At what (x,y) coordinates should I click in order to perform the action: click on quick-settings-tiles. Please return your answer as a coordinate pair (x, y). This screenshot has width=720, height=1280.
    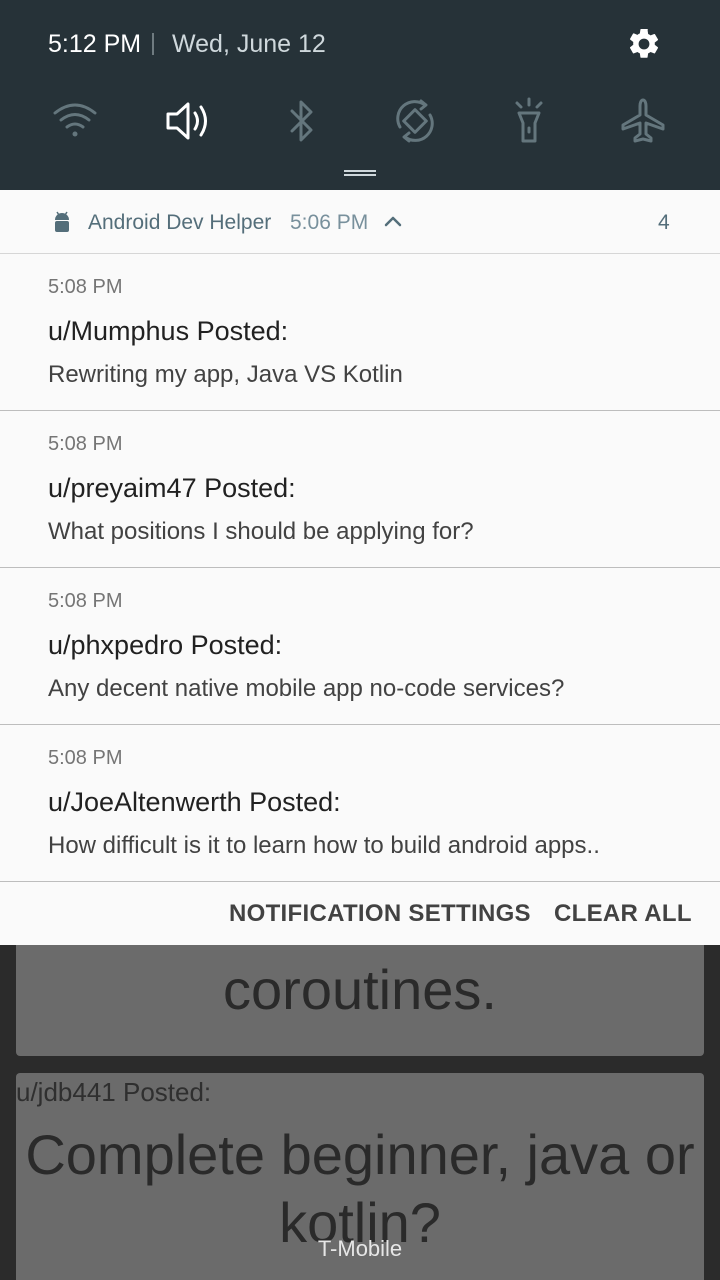
    Looking at the image, I should click on (360, 121).